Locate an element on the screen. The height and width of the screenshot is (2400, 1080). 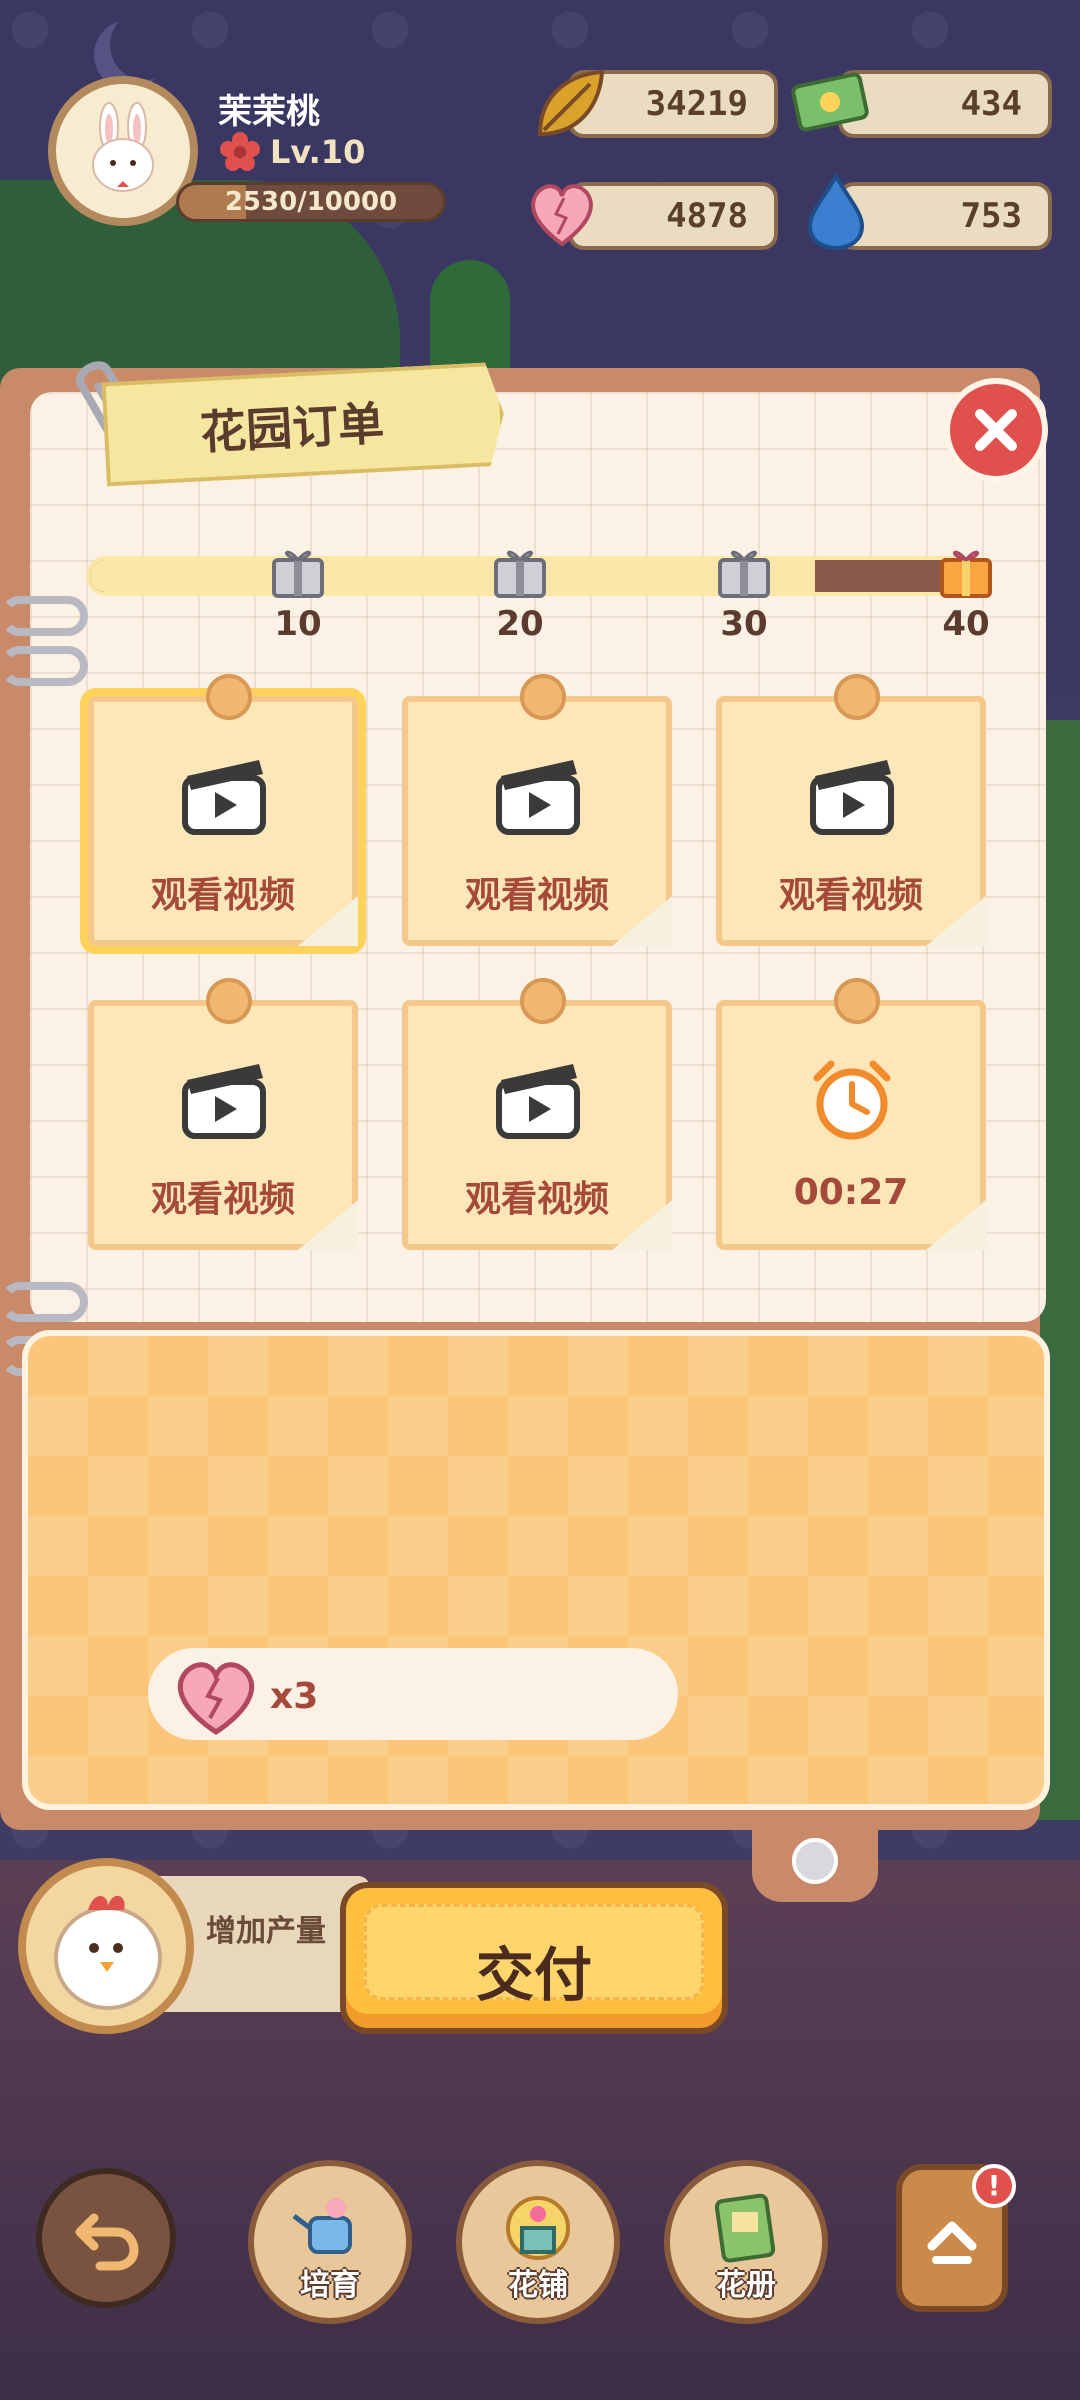
moon-decoration is located at coordinates (145, 45).